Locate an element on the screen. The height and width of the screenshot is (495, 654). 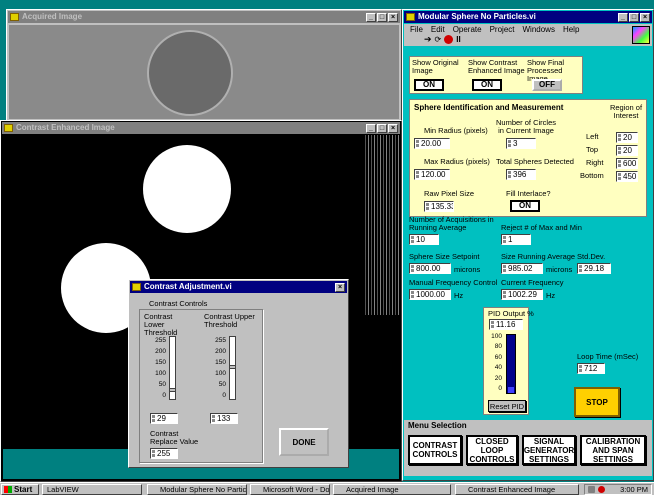
main-title-bar: Modular Sphere No Particles.vi _ □ × is located at coordinates (528, 17).